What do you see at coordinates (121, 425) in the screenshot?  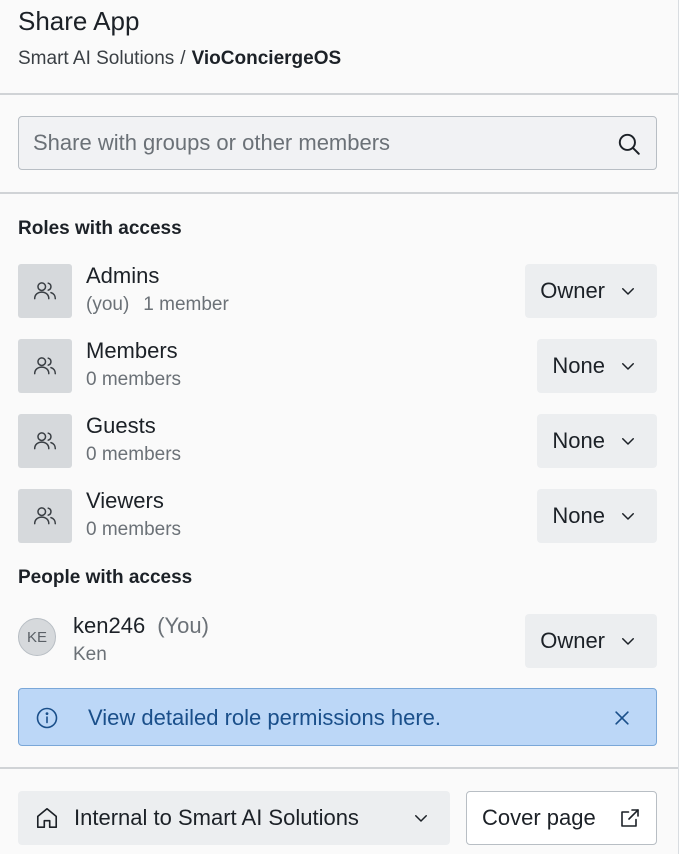 I see `role-name: Guests` at bounding box center [121, 425].